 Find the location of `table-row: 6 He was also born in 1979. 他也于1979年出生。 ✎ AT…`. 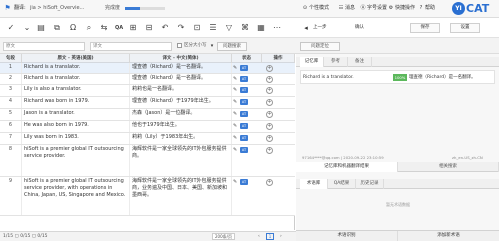

table-row: 6 He was also born in 1979. 他也于1979年出生。 ✎ AT… is located at coordinates (147, 127).